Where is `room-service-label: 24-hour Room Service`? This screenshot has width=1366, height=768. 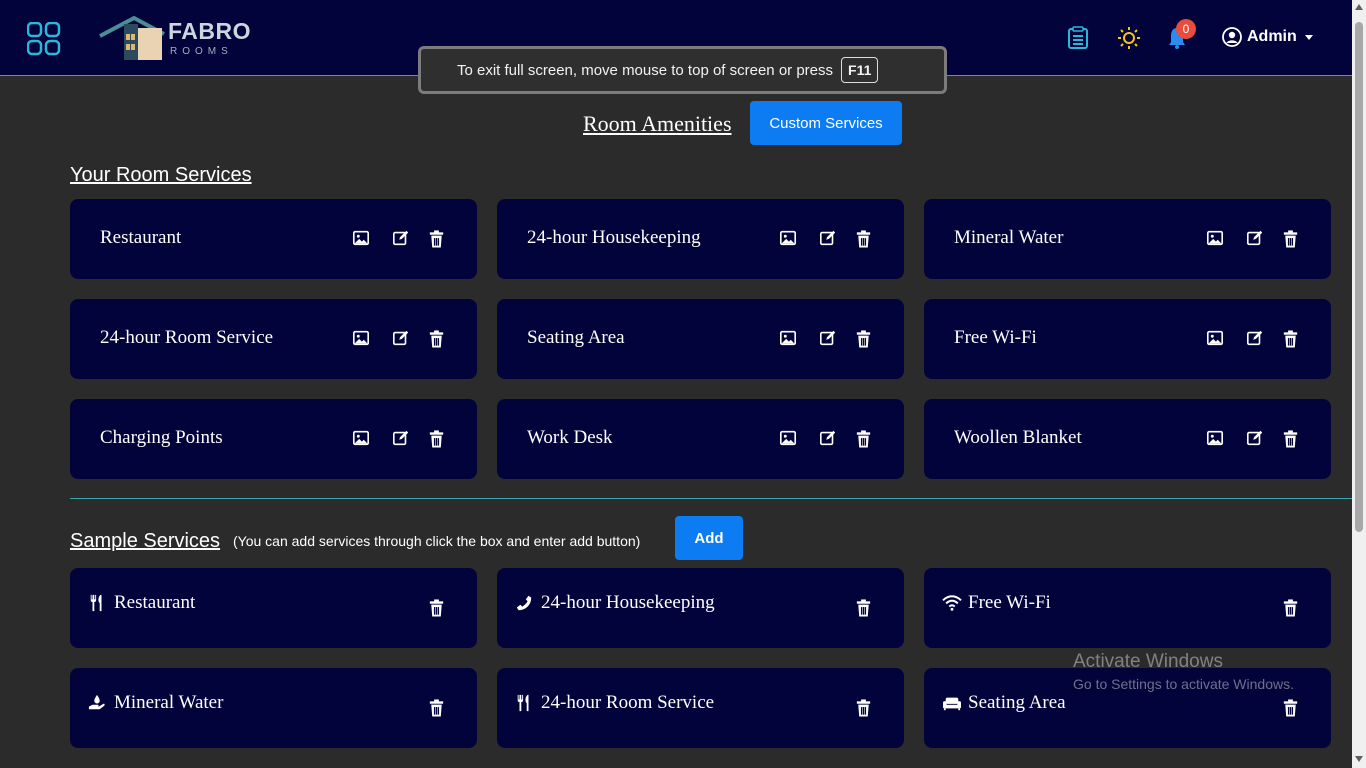 room-service-label: 24-hour Room Service is located at coordinates (187, 337).